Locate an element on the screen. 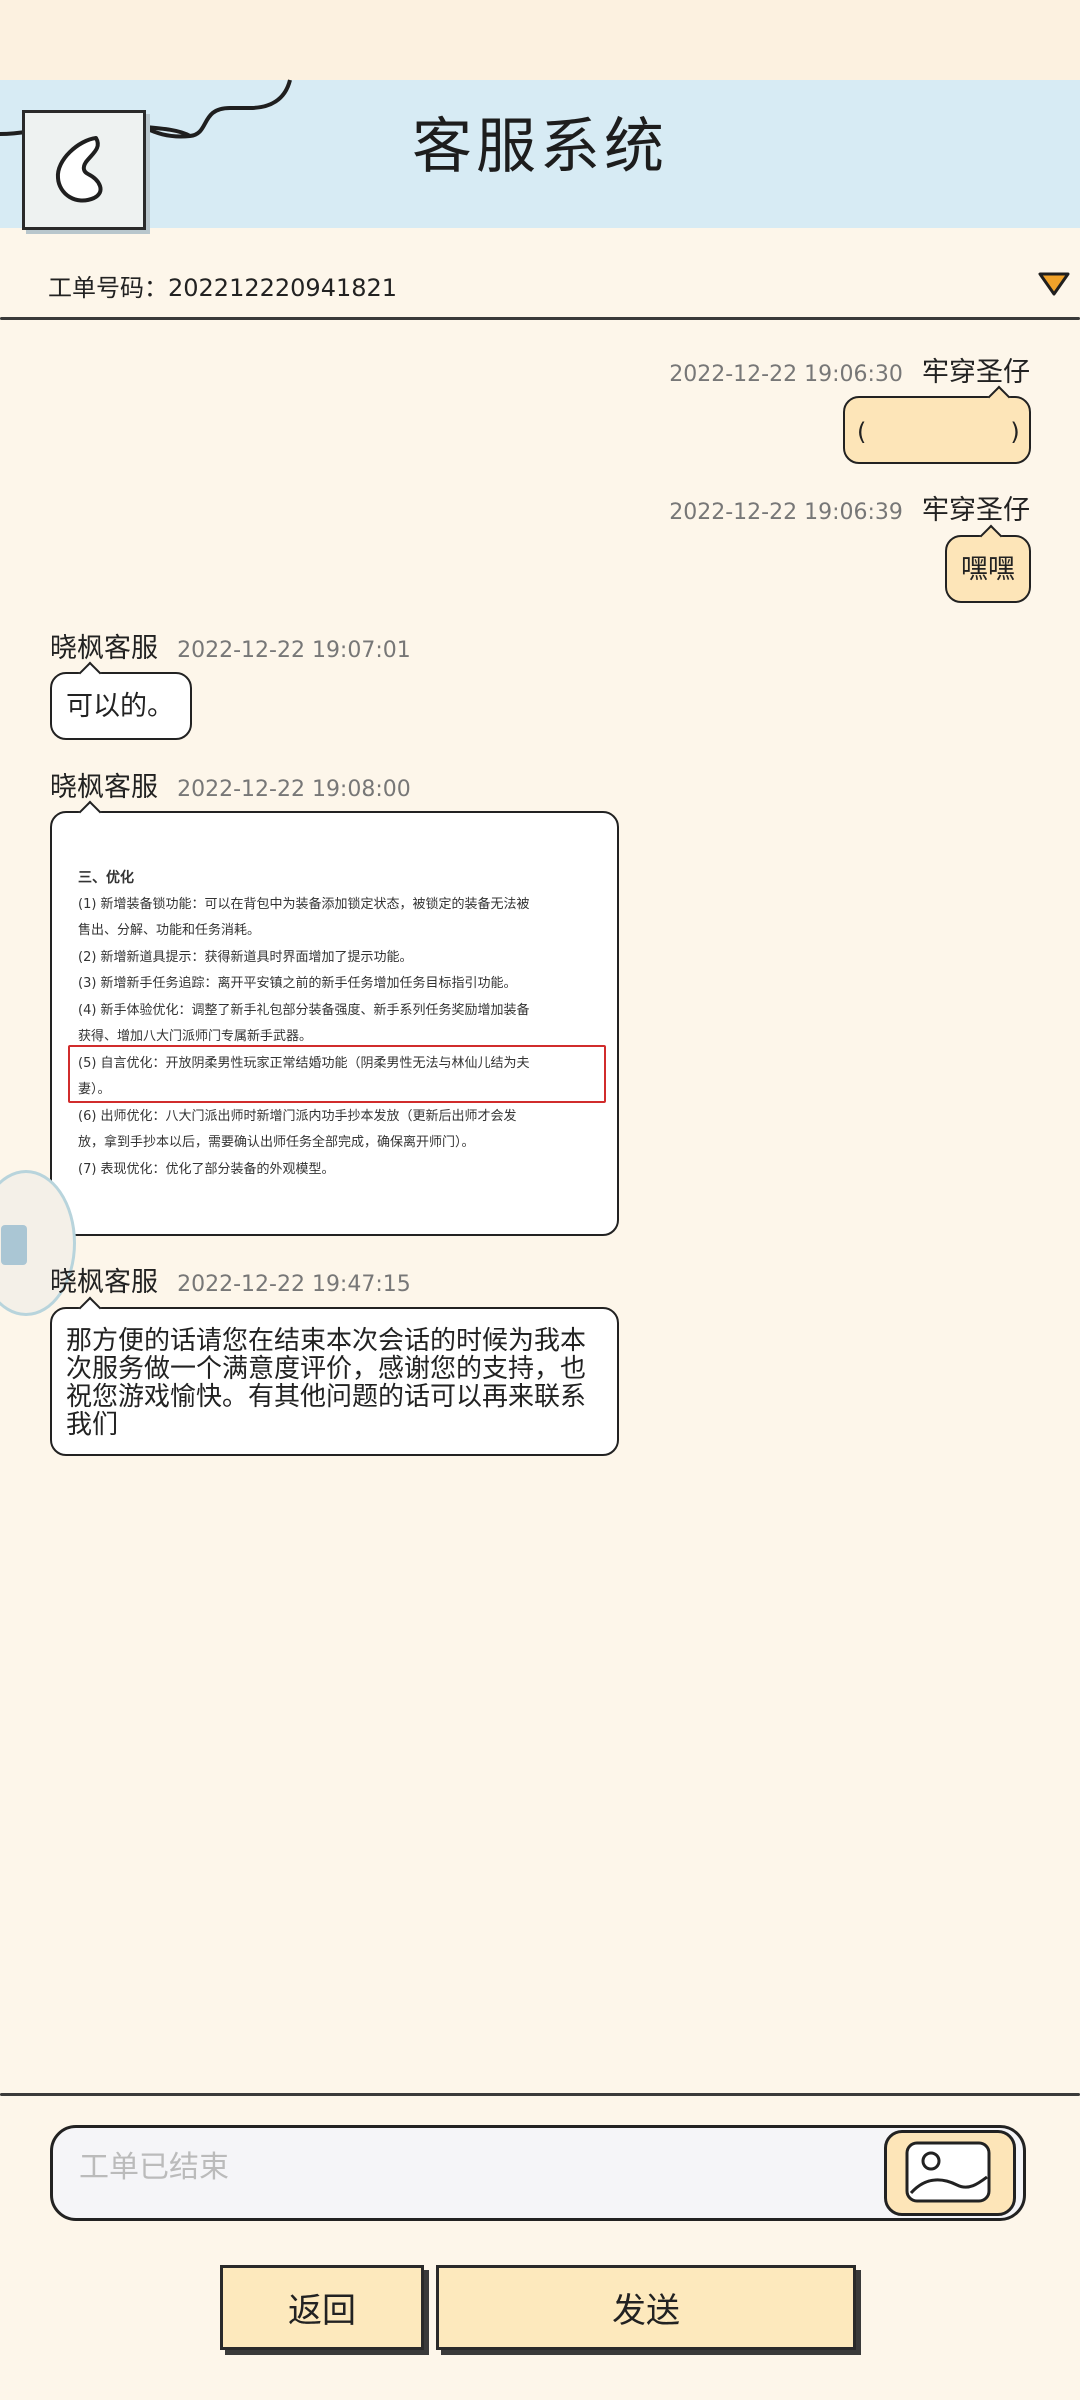 The image size is (1080, 2400). message-meta: 晓枫客服 2022-12-22 19:07:01 is located at coordinates (230, 645).